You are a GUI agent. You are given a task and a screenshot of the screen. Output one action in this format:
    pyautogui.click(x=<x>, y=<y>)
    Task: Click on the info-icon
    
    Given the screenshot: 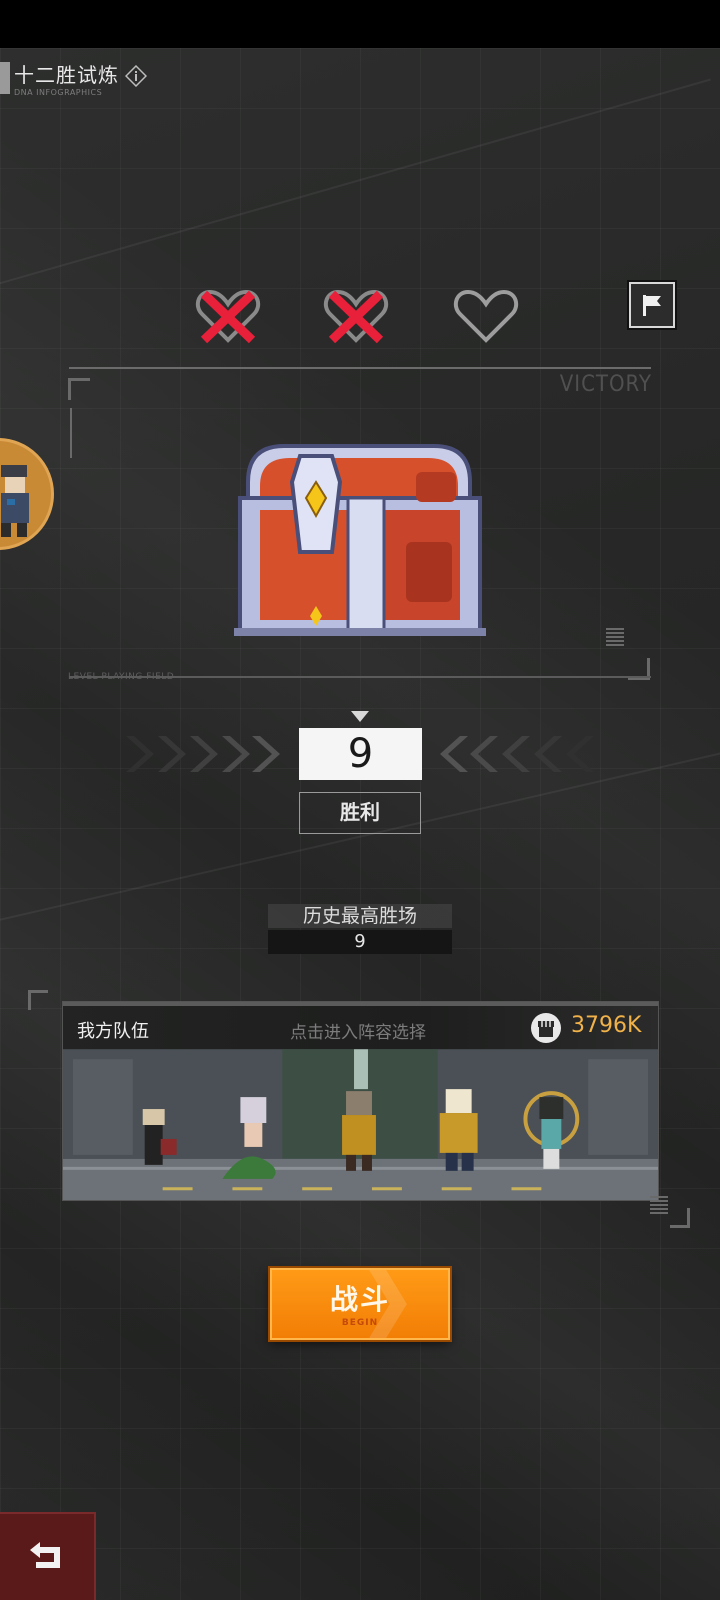 What is the action you would take?
    pyautogui.click(x=136, y=76)
    